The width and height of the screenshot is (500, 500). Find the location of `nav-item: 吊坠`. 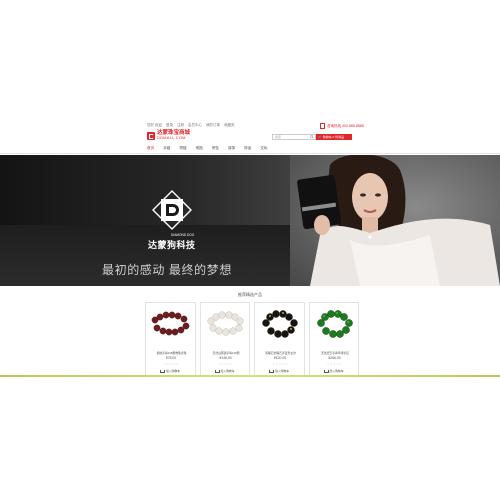

nav-item: 吊坠 is located at coordinates (215, 148).